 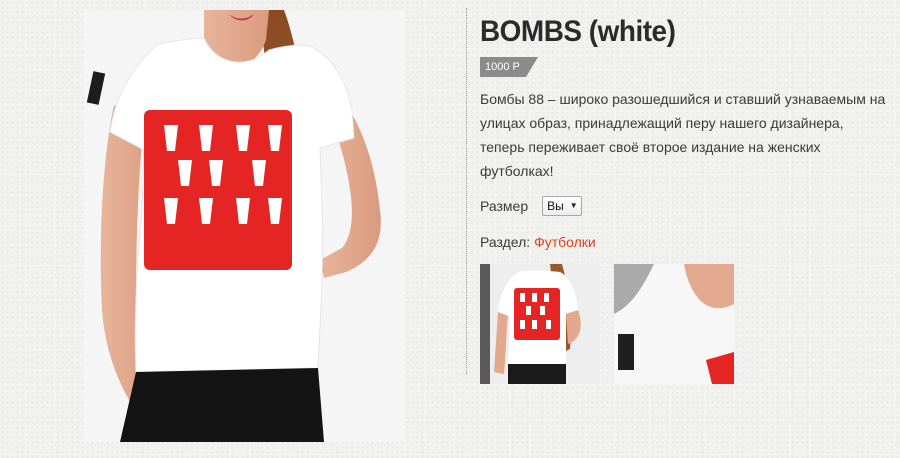 What do you see at coordinates (685, 206) in the screenshot?
I see `size-row: Размер Вы ▼` at bounding box center [685, 206].